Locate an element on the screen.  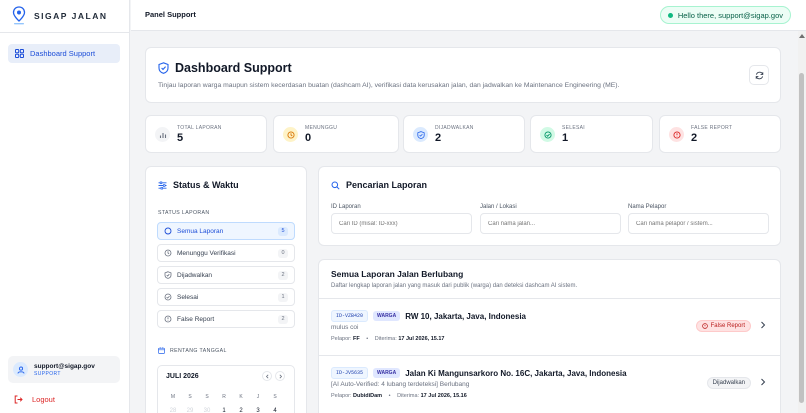
clock-icon is located at coordinates (168, 253).